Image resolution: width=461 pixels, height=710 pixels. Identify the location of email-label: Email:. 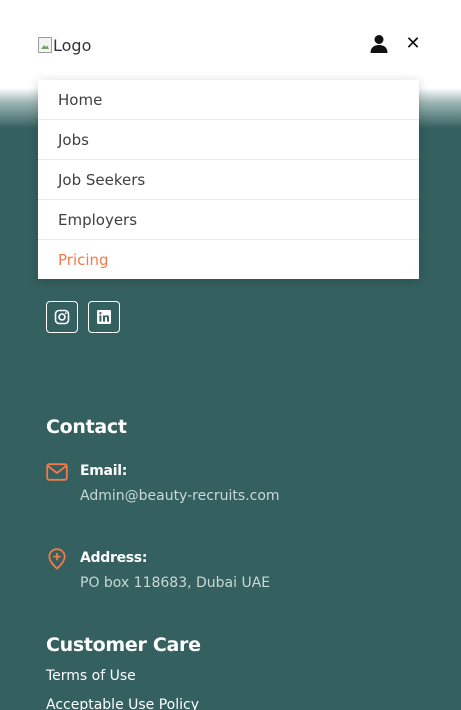
(103, 471).